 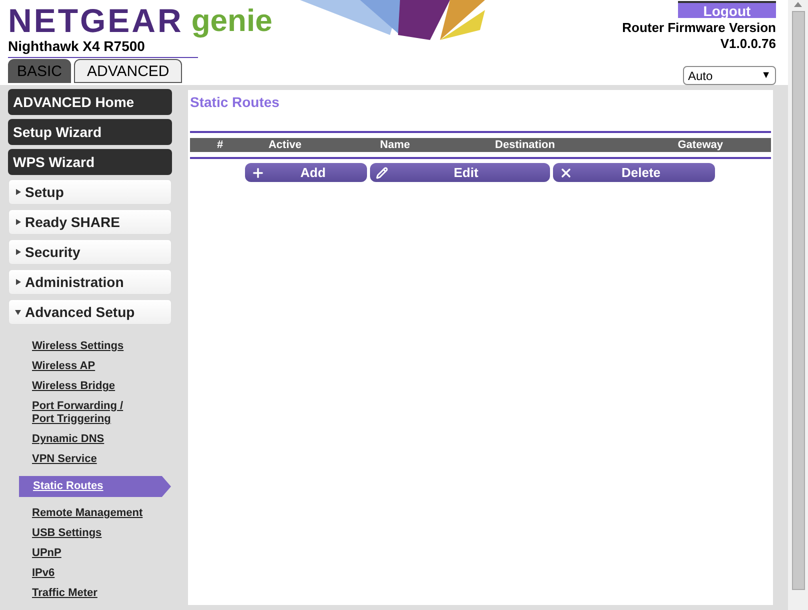 What do you see at coordinates (108, 513) in the screenshot?
I see `sidebar-link: Remote Management` at bounding box center [108, 513].